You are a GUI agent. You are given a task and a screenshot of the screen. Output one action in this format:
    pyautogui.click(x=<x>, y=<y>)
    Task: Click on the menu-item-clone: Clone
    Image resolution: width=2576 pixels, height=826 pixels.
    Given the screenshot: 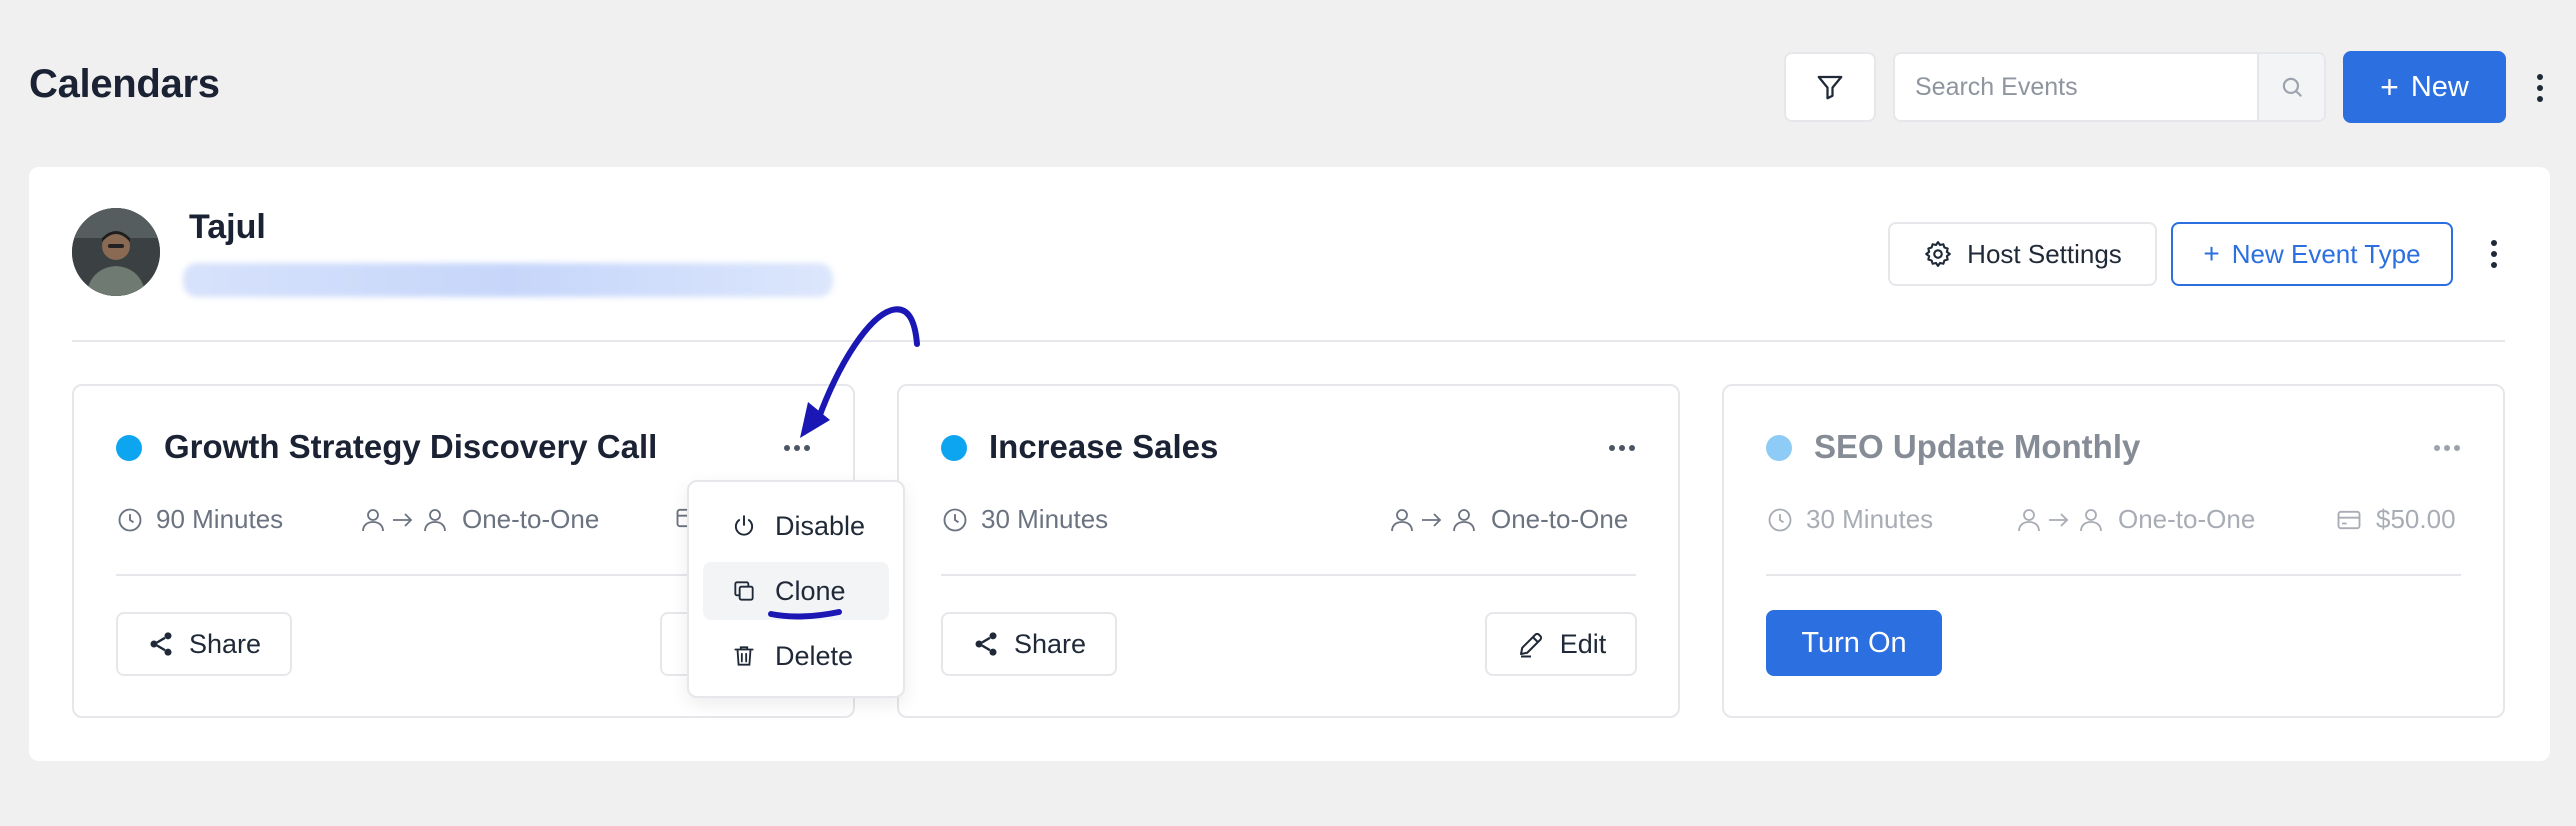 What is the action you would take?
    pyautogui.click(x=796, y=591)
    